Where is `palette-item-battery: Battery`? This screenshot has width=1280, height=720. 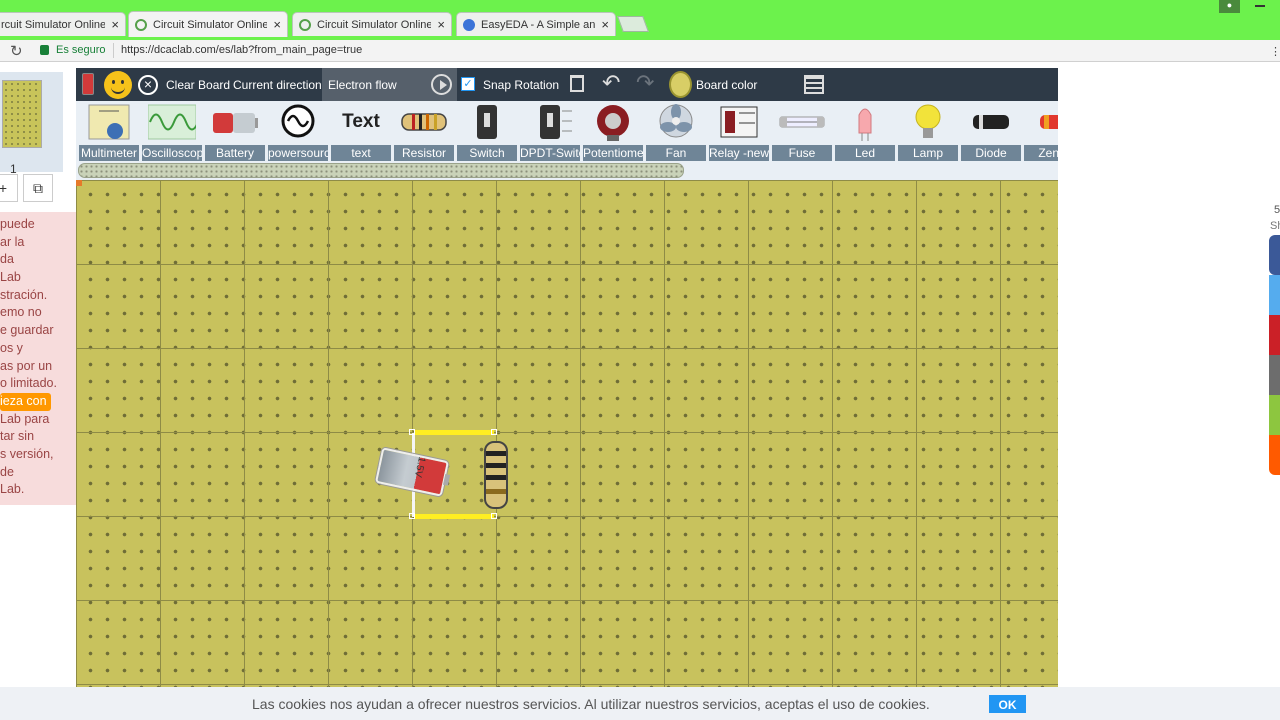 palette-item-battery: Battery is located at coordinates (235, 131).